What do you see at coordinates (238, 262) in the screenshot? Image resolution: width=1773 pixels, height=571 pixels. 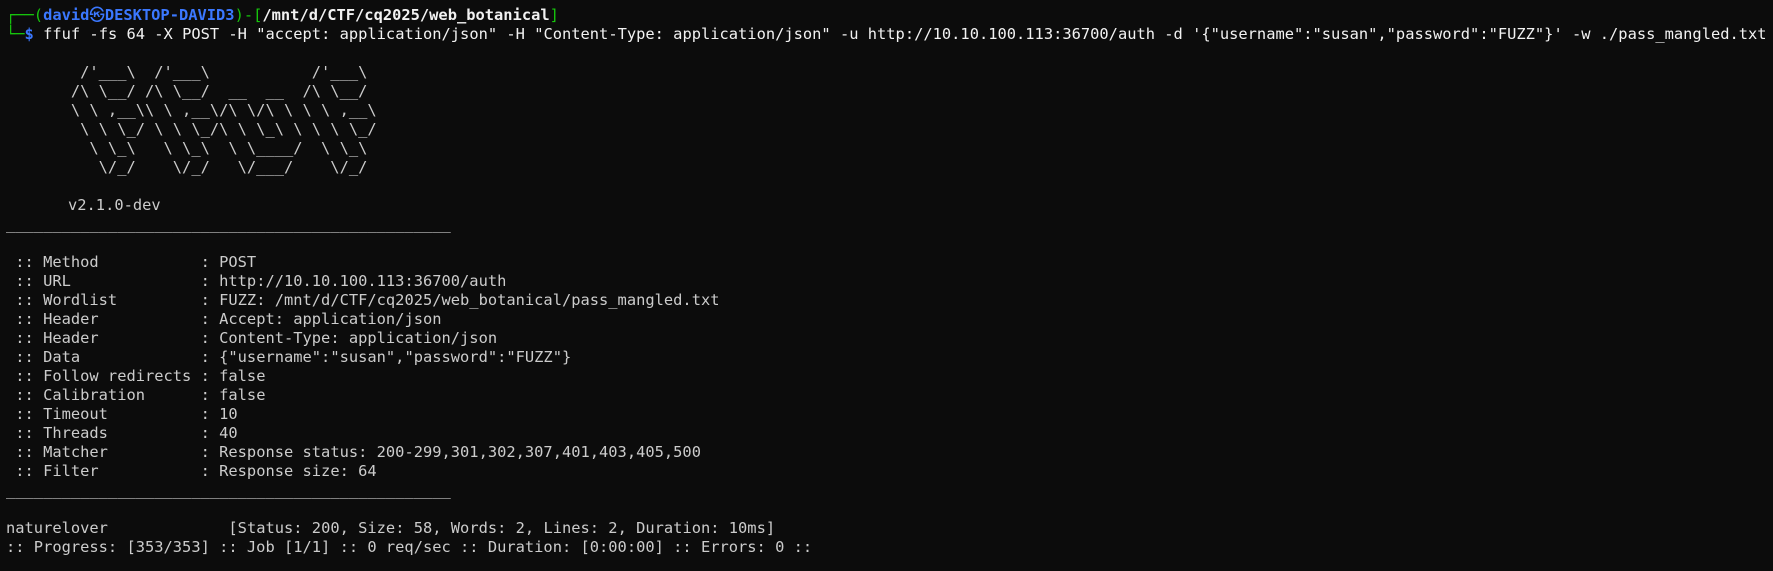 I see `config-value: POST` at bounding box center [238, 262].